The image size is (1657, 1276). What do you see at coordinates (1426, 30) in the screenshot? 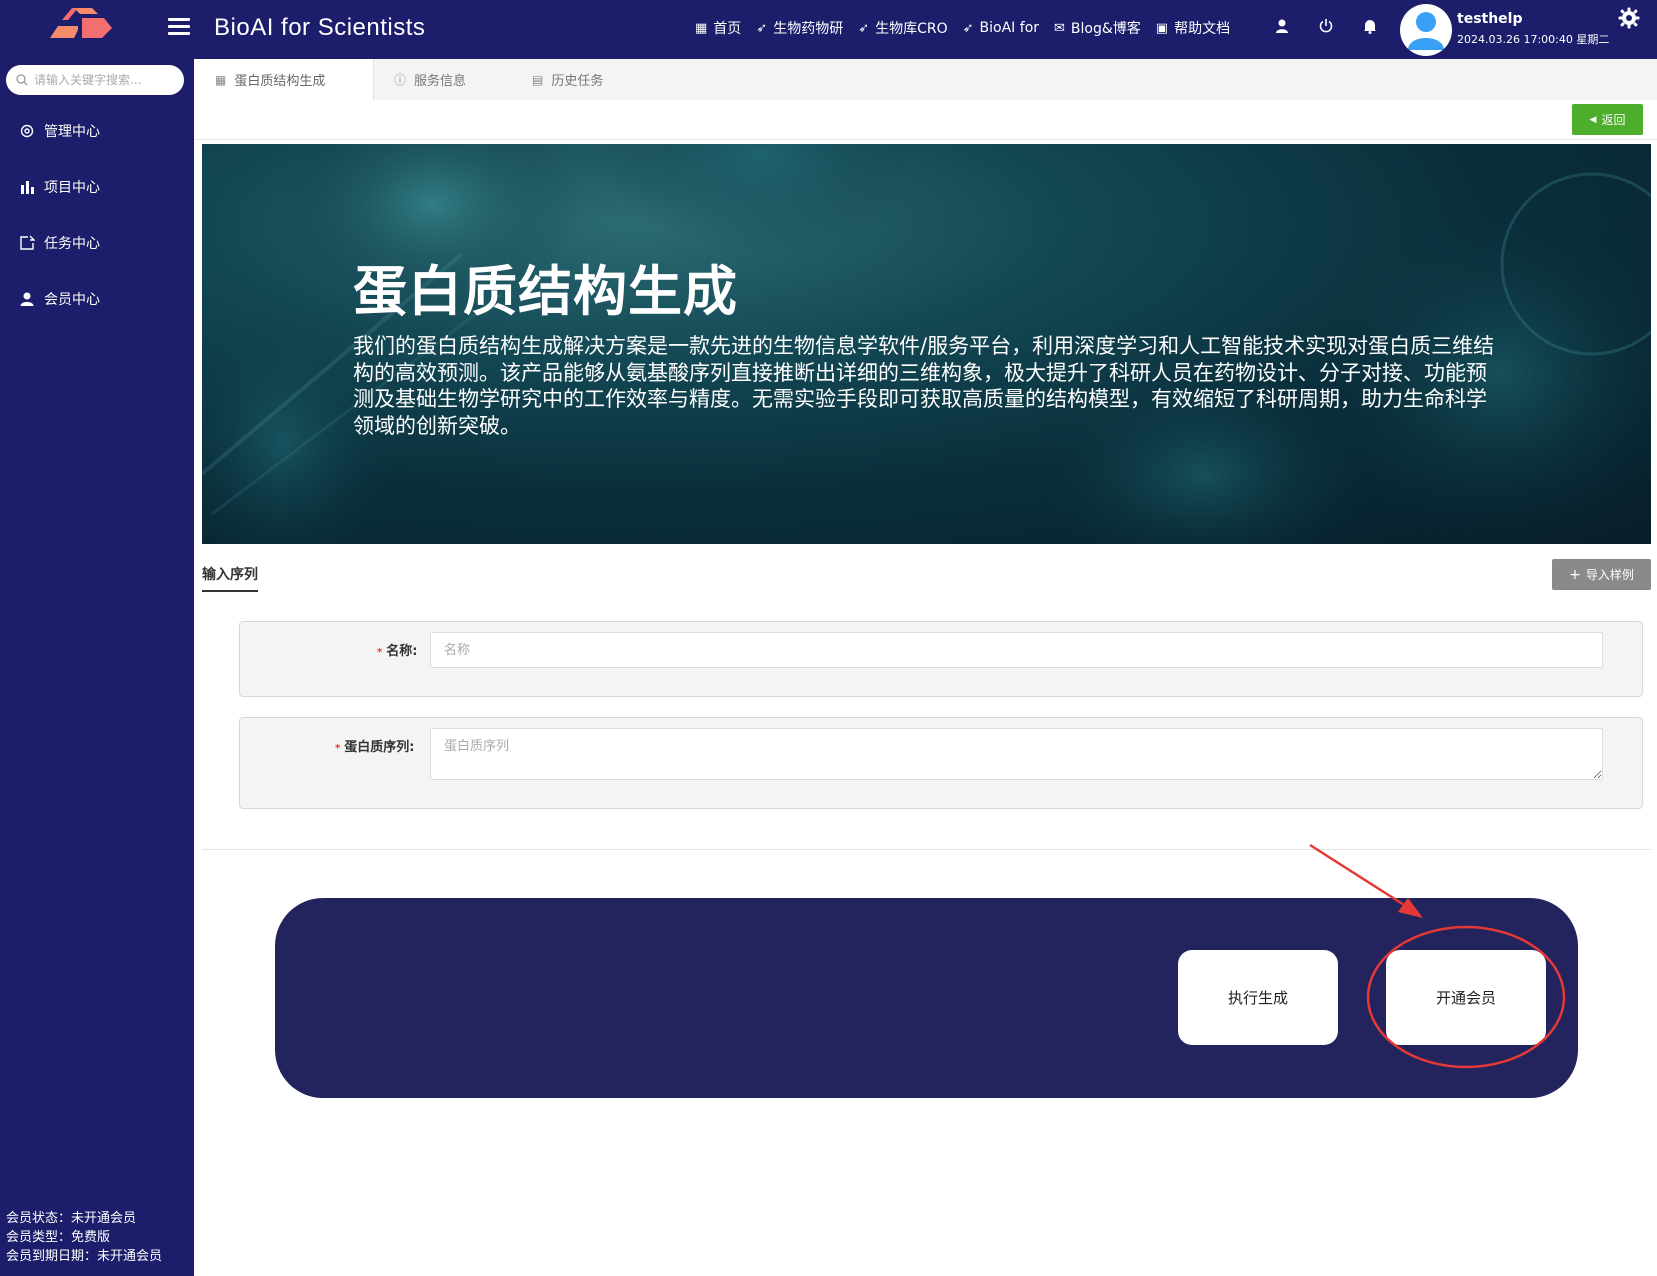
I see `avatar` at bounding box center [1426, 30].